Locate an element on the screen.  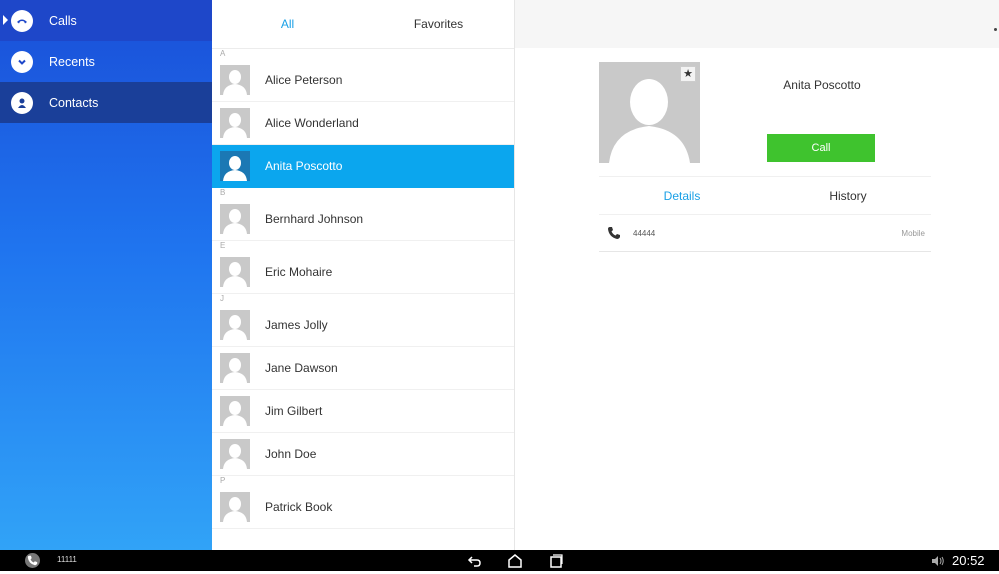
list-tabs: All Favorites is located at coordinates (363, 24).